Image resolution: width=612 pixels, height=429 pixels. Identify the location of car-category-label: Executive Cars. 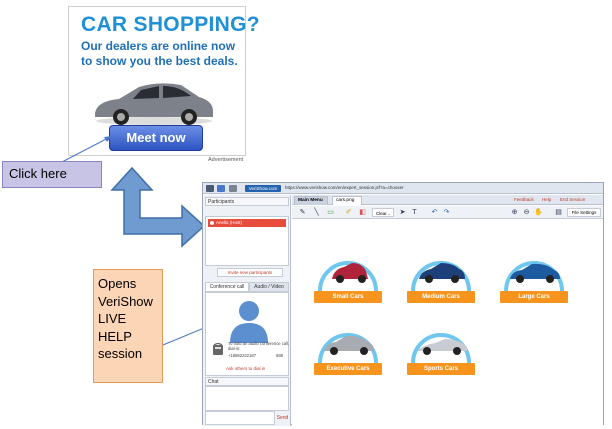
(348, 369).